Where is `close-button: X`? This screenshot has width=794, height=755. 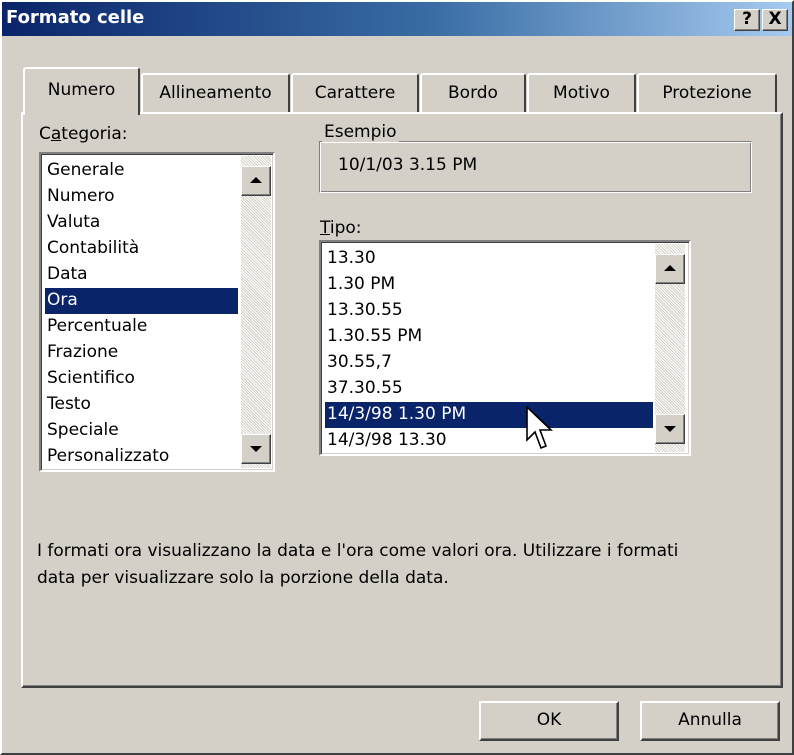 close-button: X is located at coordinates (775, 20).